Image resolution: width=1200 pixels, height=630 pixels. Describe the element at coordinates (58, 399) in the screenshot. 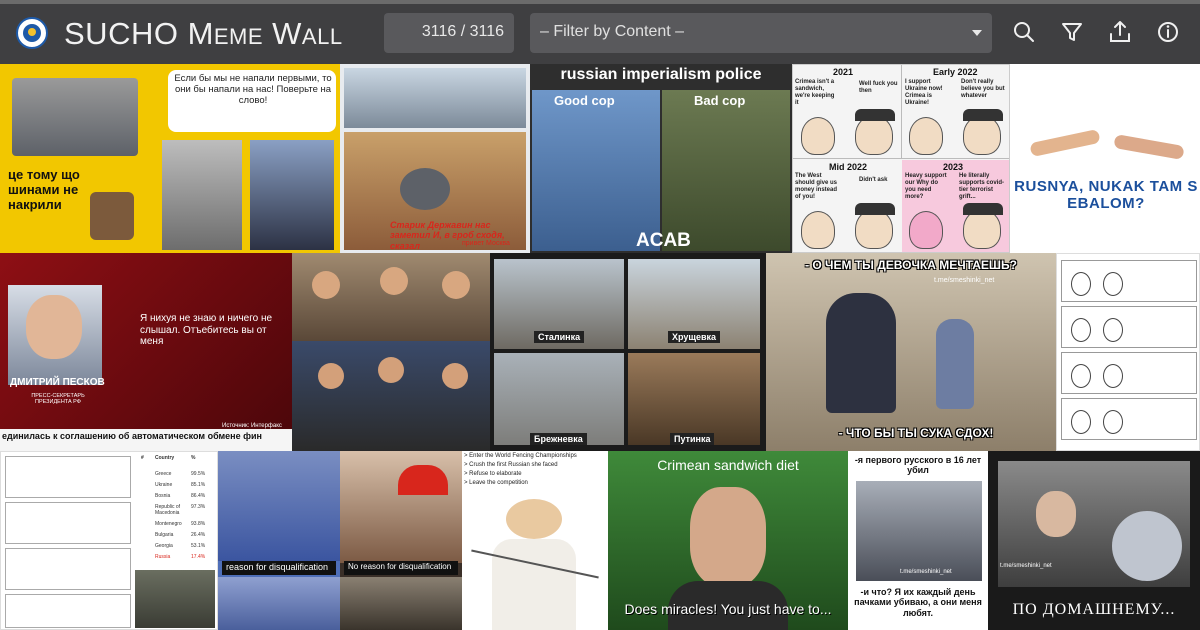

I see `person-role: ПРЕСС-СЕКРЕТАРЬ ПРЕЗИДЕНТА РФ` at that location.